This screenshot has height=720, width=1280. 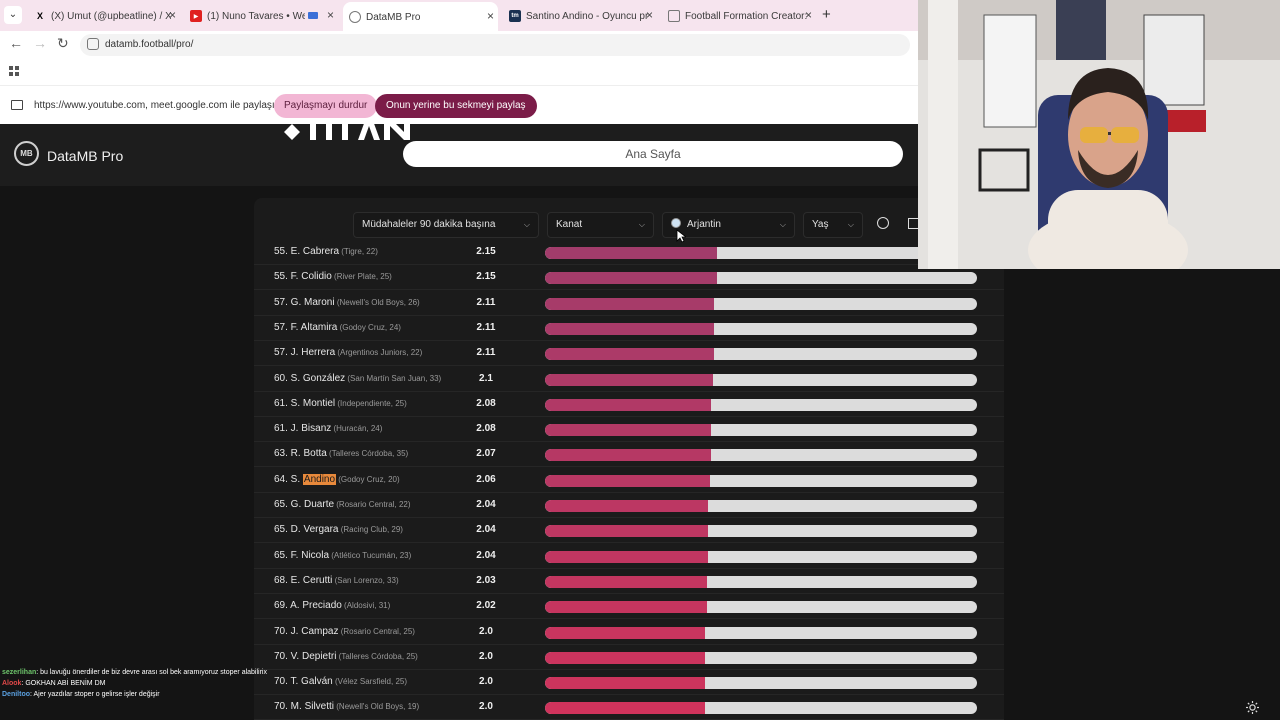 I want to click on player-row: 64. S. Andino (Godoy Cruz, 20) 2.06, so click(x=629, y=480).